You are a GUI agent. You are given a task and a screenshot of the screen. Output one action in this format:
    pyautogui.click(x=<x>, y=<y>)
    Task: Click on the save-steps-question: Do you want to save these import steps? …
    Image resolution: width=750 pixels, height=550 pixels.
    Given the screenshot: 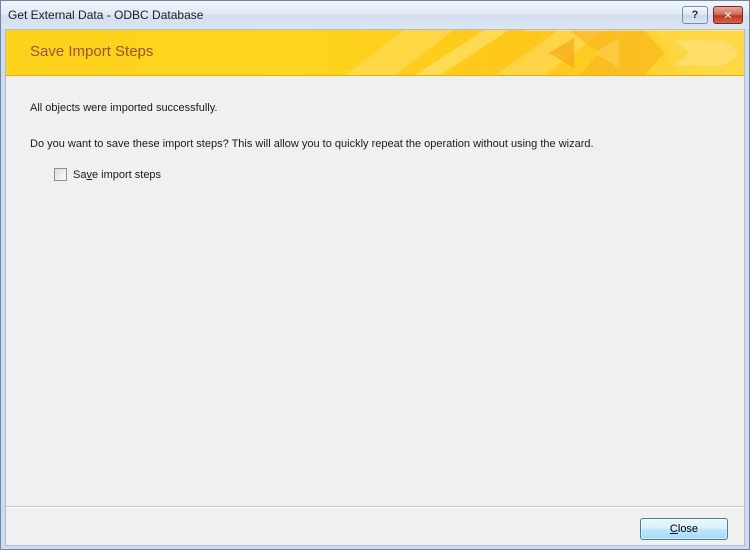 What is the action you would take?
    pyautogui.click(x=312, y=144)
    